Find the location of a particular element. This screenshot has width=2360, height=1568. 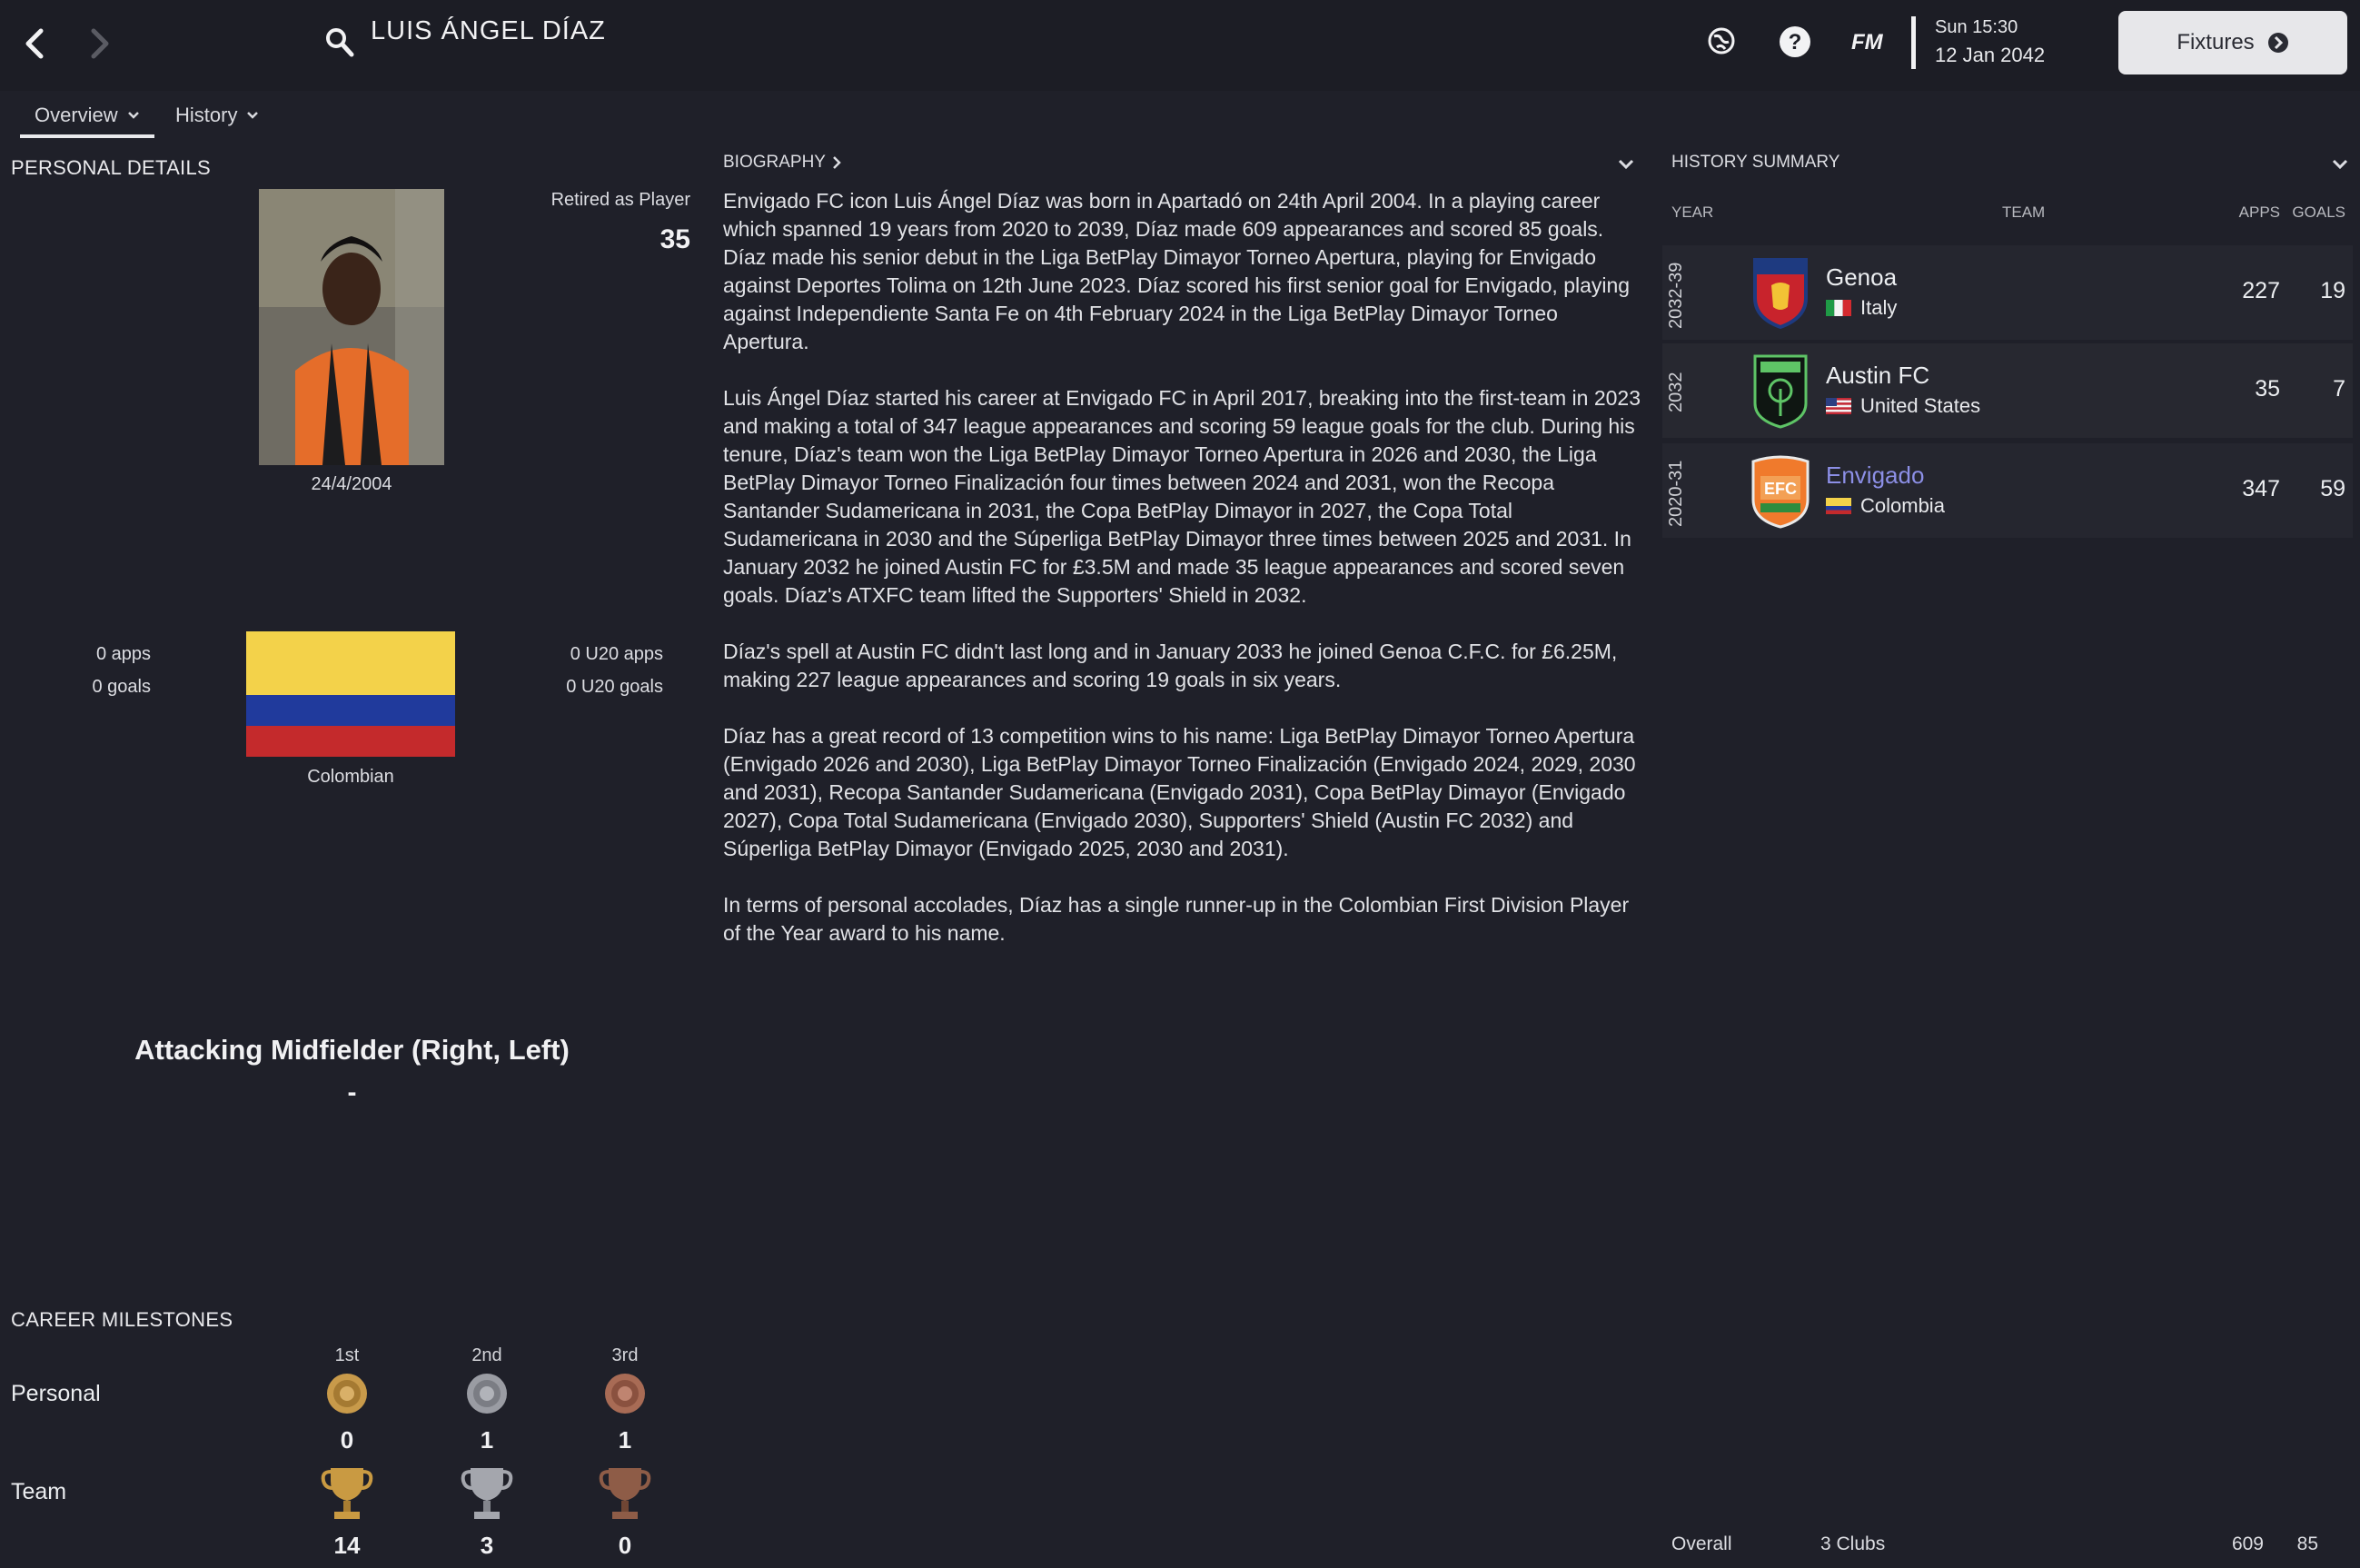

place-second-label: 2nd is located at coordinates (486, 1355).